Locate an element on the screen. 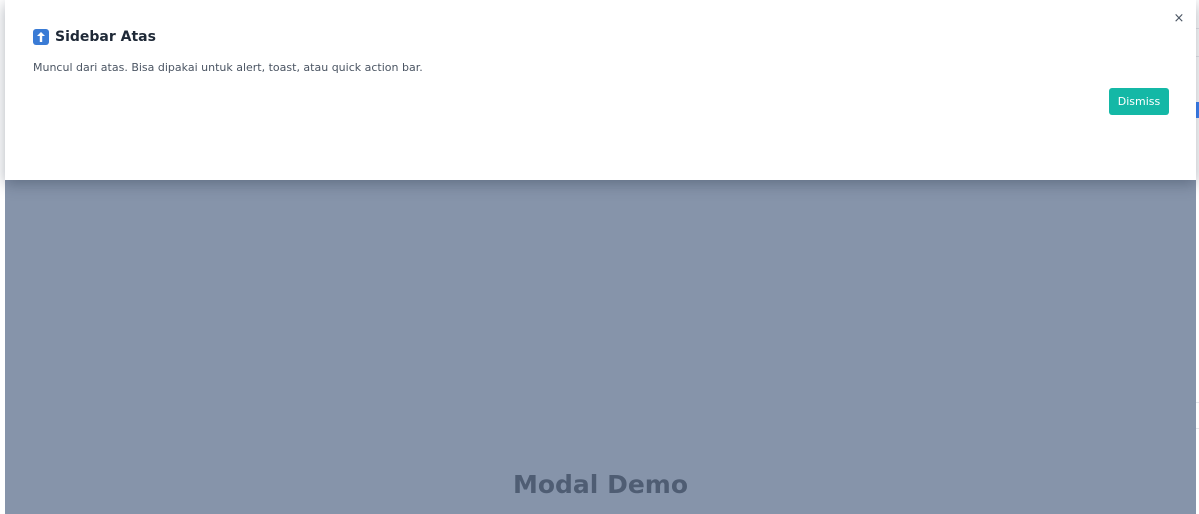 Image resolution: width=1199 pixels, height=514 pixels. page-title: Modal Demo is located at coordinates (600, 484).